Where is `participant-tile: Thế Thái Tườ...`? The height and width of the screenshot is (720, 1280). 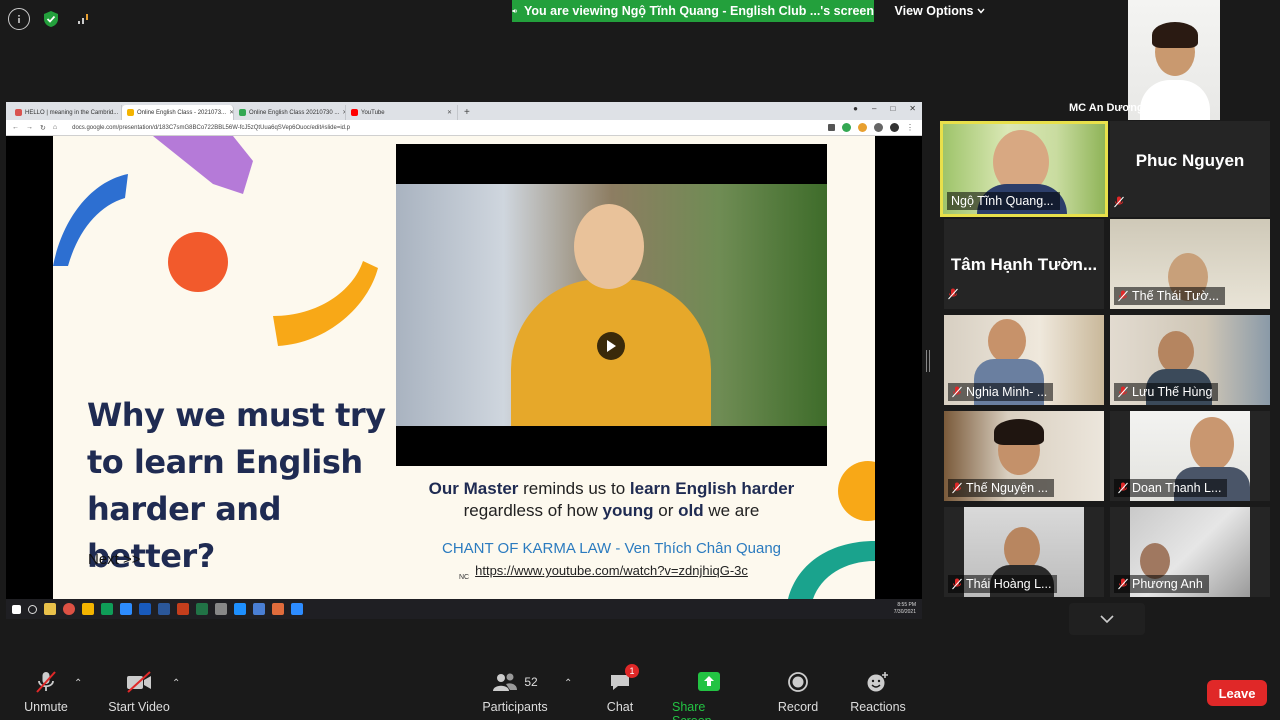
participant-tile: Thế Thái Tườ... is located at coordinates (1190, 264).